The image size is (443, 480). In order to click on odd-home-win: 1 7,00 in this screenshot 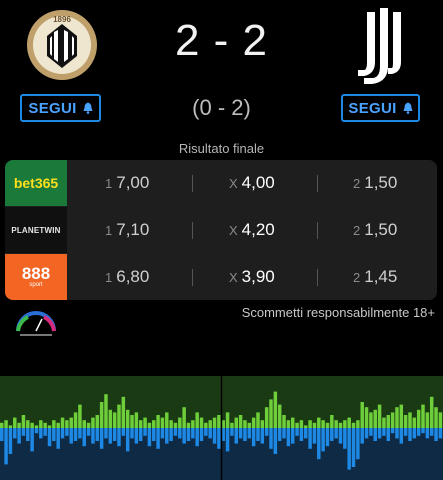, I will do `click(127, 183)`.